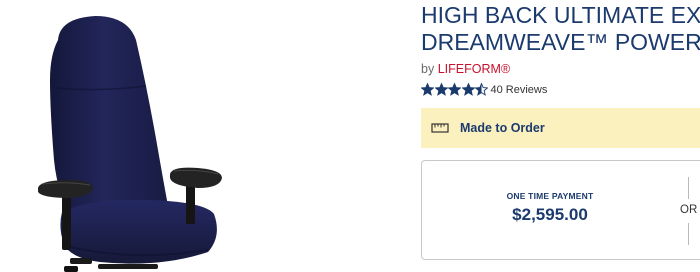 This screenshot has height=272, width=700. Describe the element at coordinates (560, 15) in the screenshot. I see `product-title-line-1: HIGH BACK ULTIMATE EXECUTIVE CHAIR` at that location.